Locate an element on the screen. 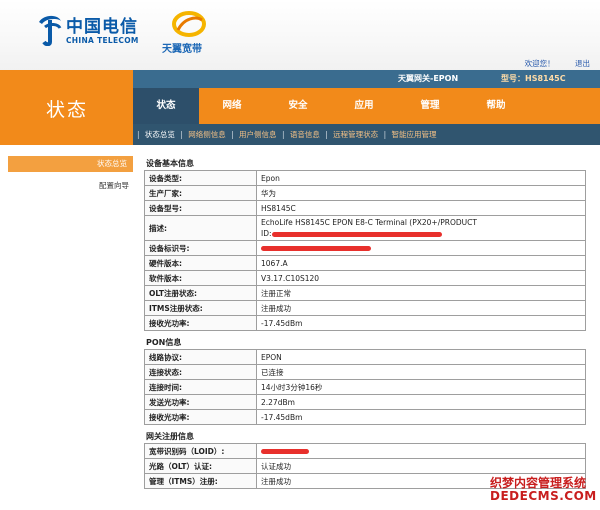 The image size is (600, 510). gateway-reg-title: 网关注册信息 is located at coordinates (170, 436).